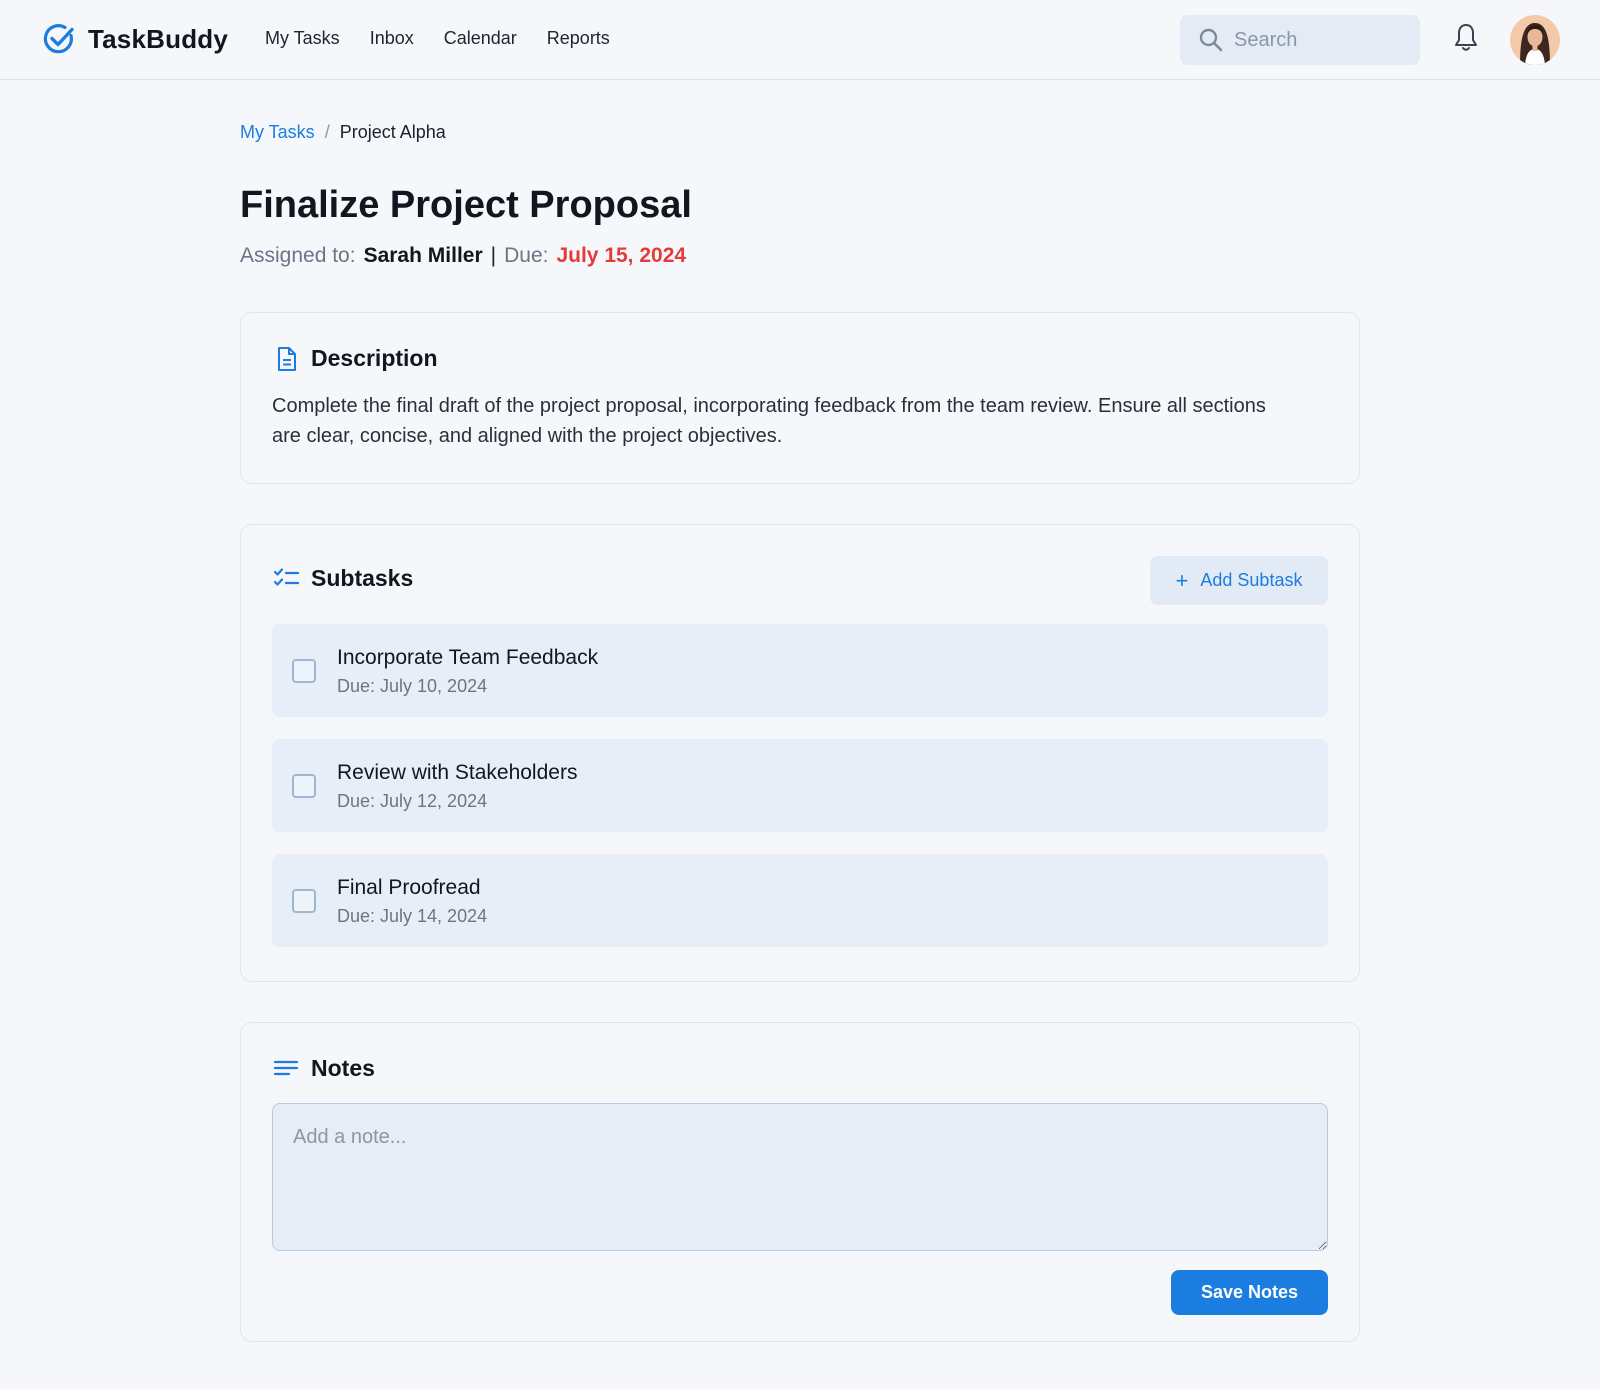 The height and width of the screenshot is (1389, 1600). I want to click on main-nav: My Tasks Inbox Calendar Reports, so click(437, 38).